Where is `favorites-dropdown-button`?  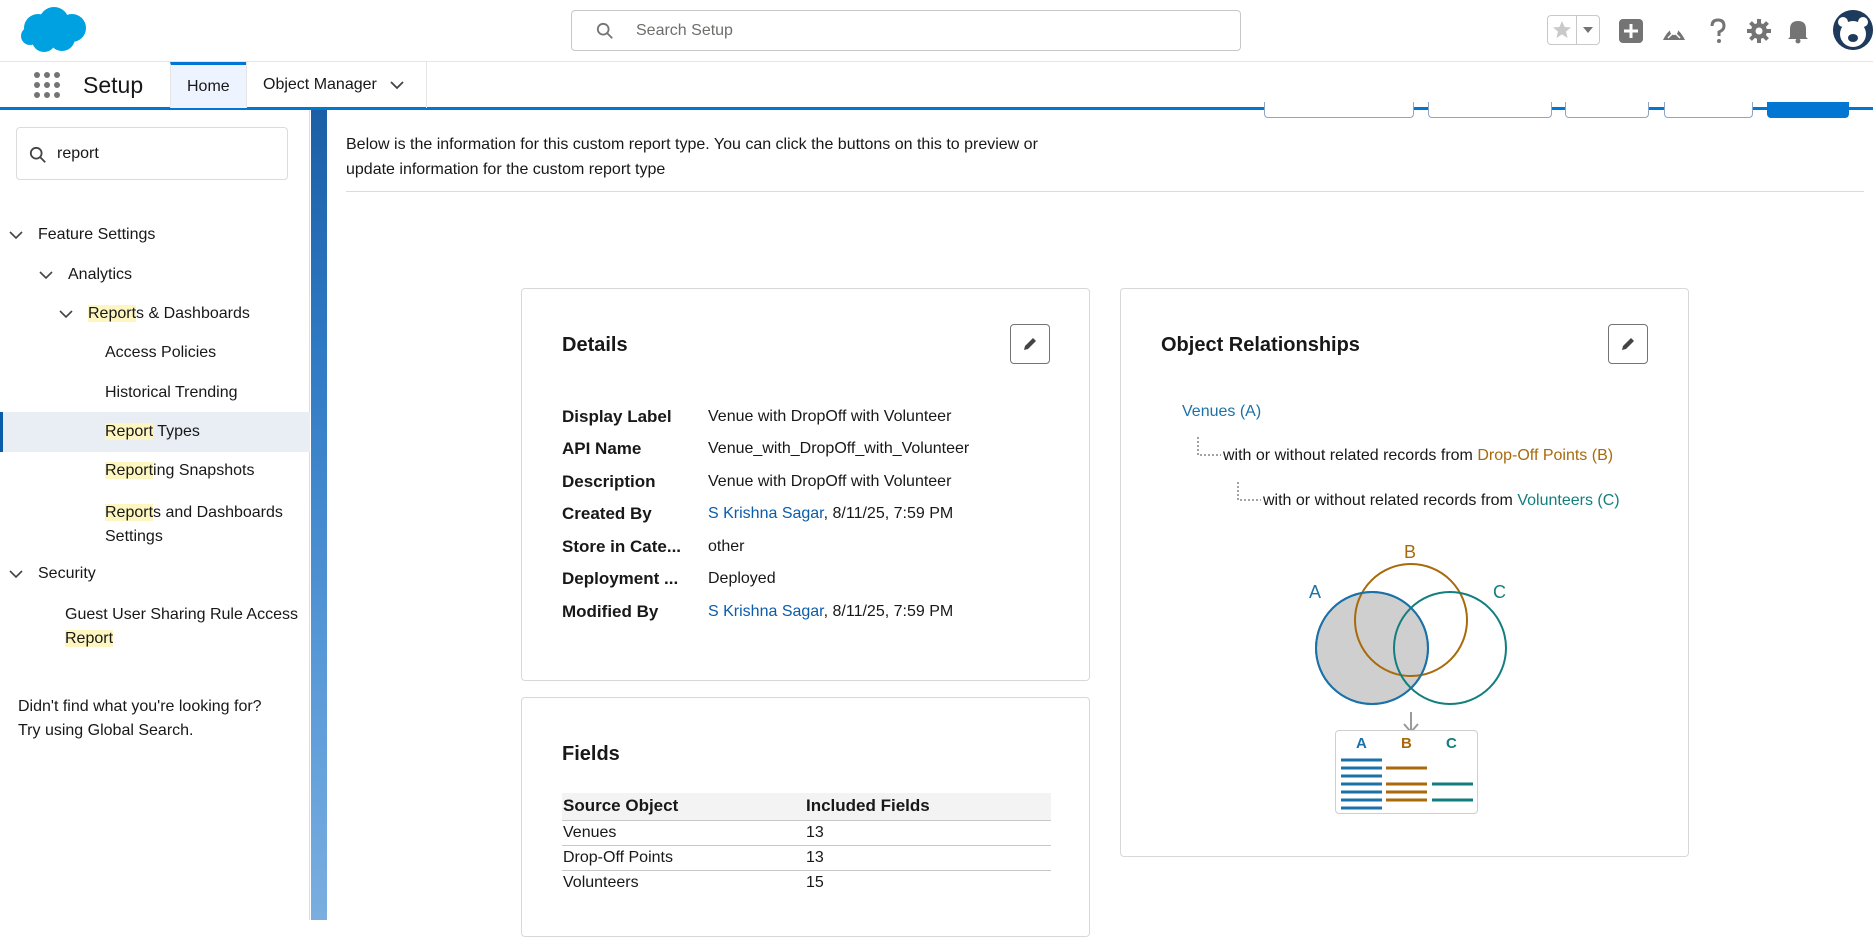 favorites-dropdown-button is located at coordinates (1588, 30).